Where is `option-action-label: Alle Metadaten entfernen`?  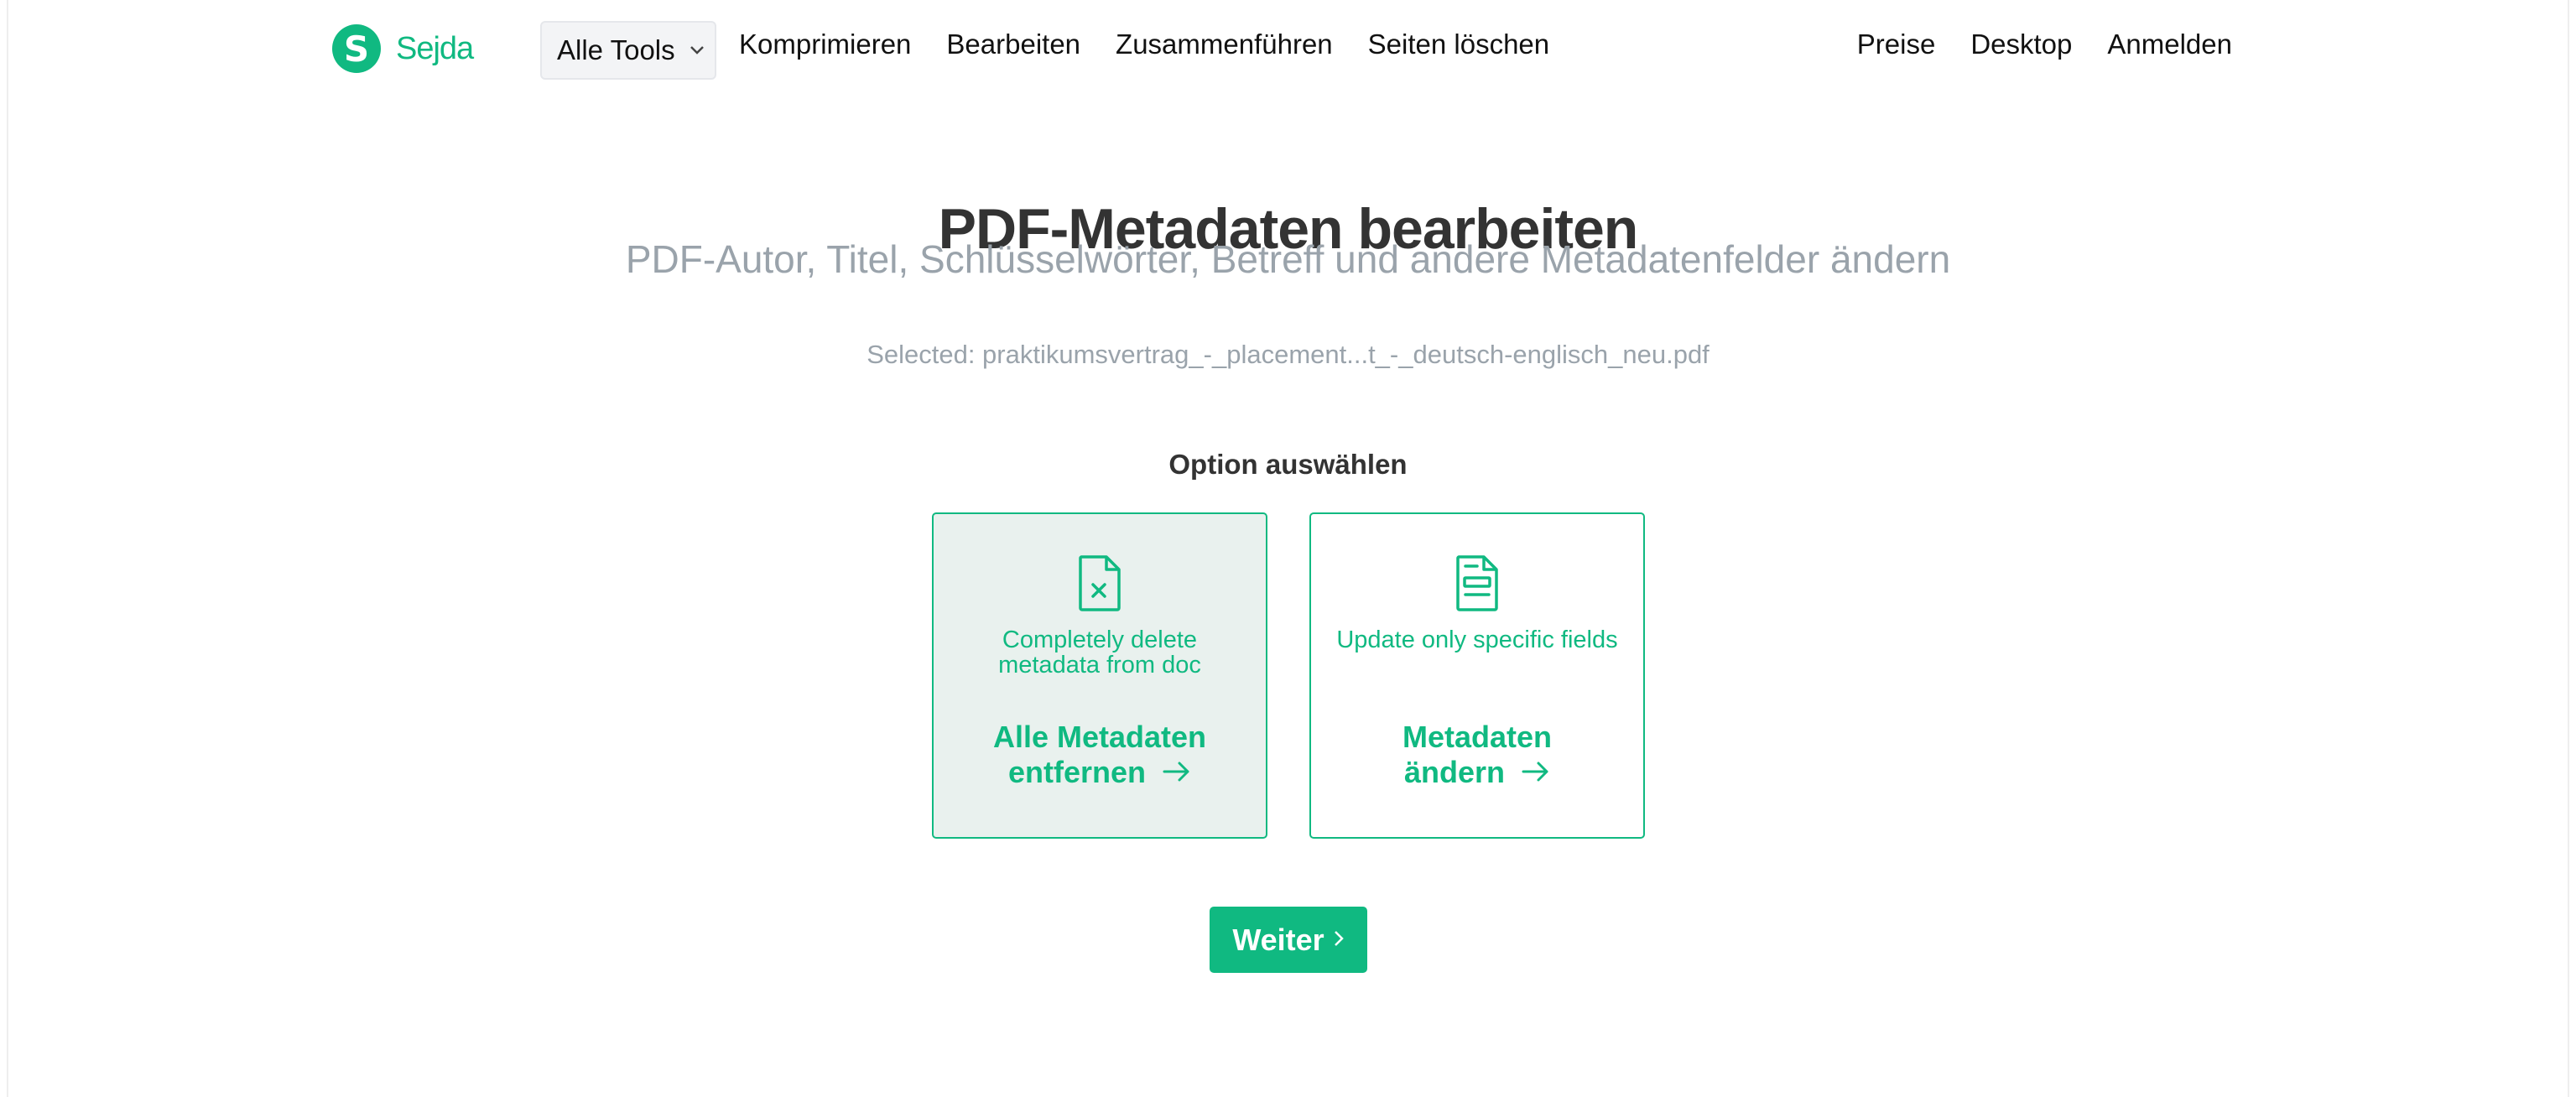 option-action-label: Alle Metadaten entfernen is located at coordinates (1099, 755).